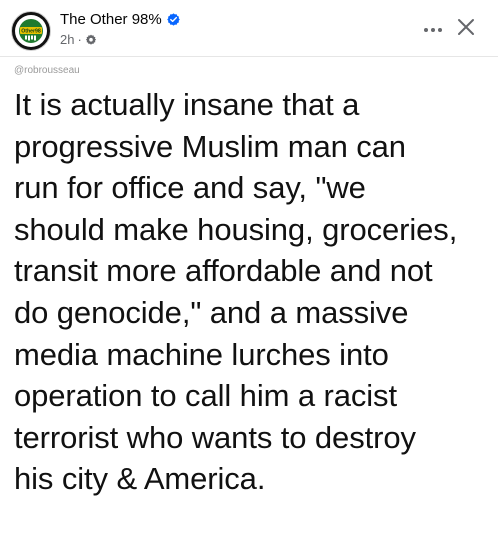  I want to click on quote-line: should make housing, groceries,, so click(236, 229).